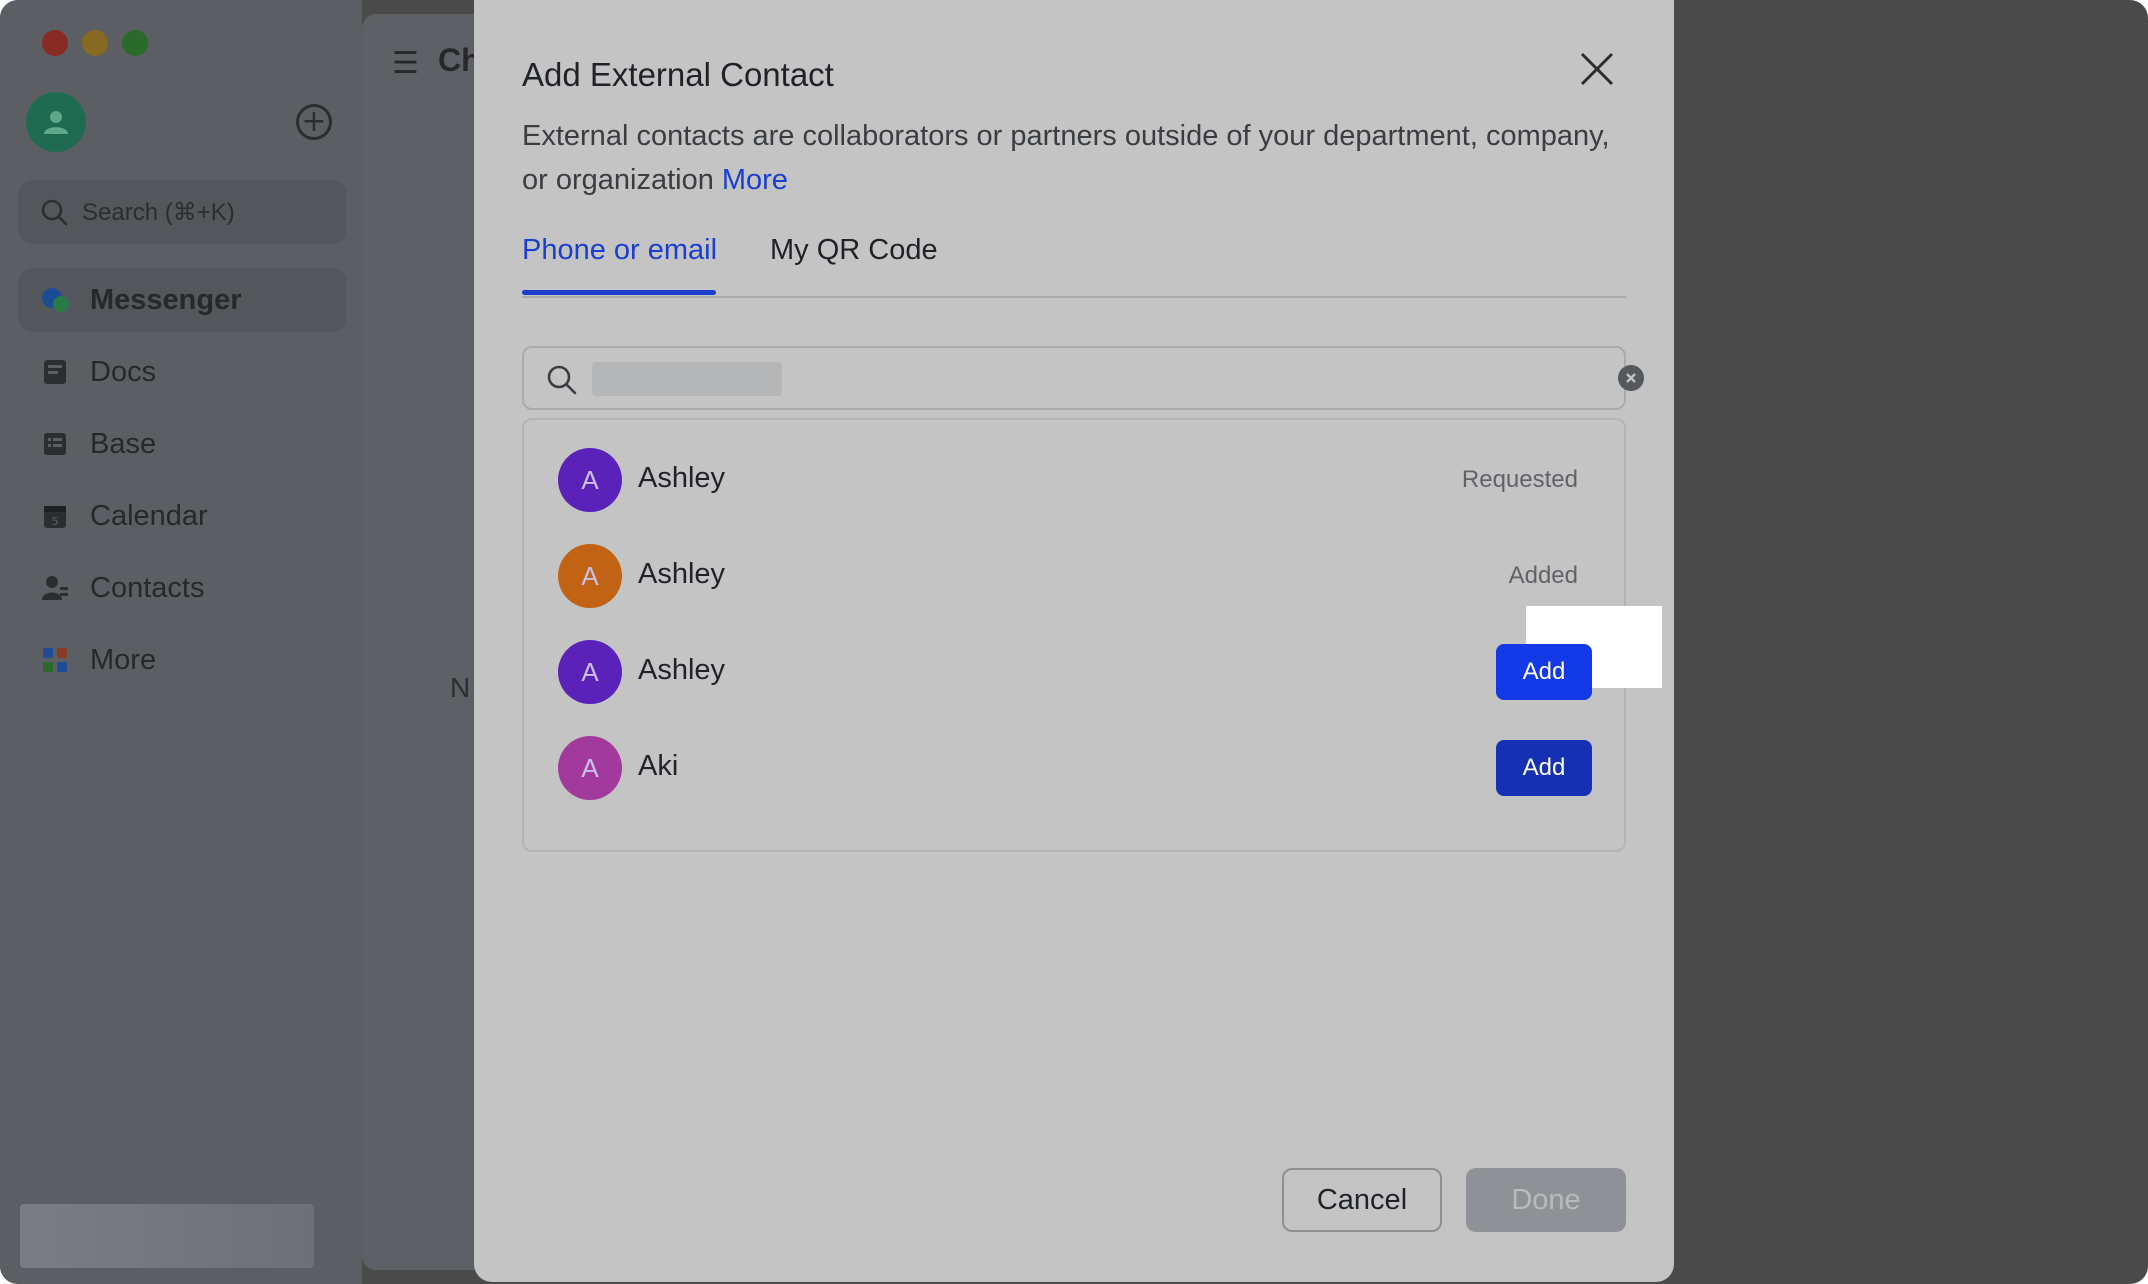 The height and width of the screenshot is (1284, 2148). I want to click on contact-search-input, so click(1083, 378).